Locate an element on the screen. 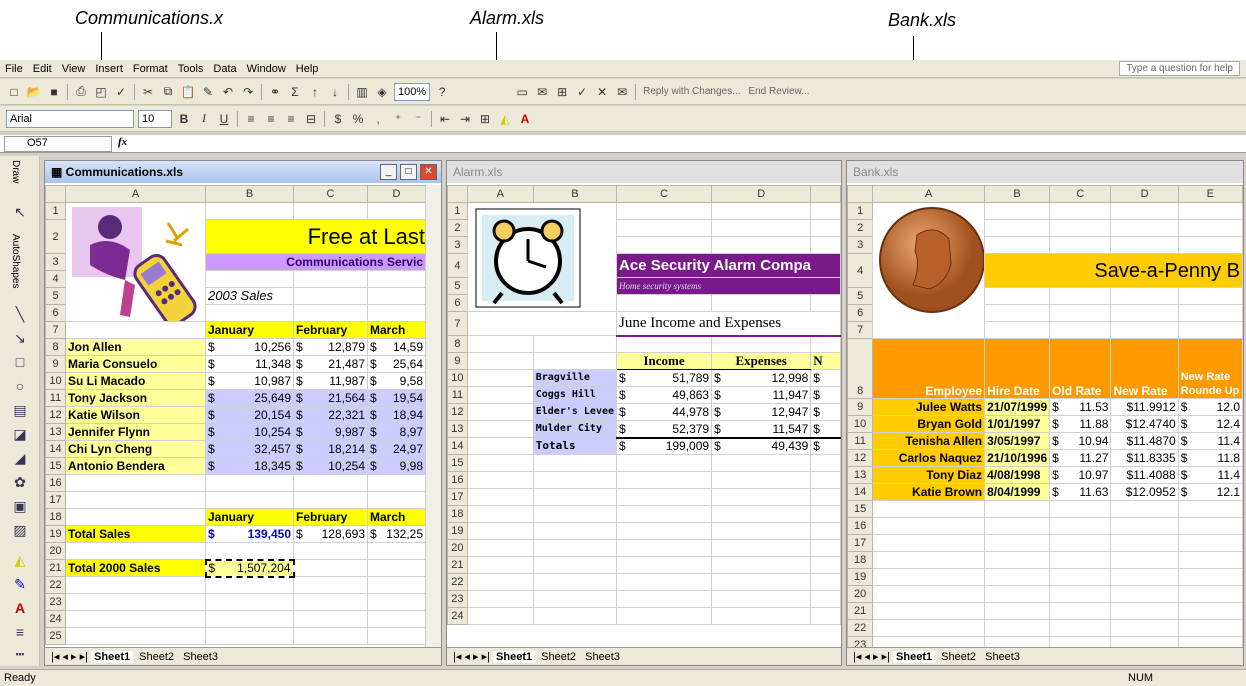 The height and width of the screenshot is (686, 1246). salesperson-name: Maria Consuelo is located at coordinates (135, 364).